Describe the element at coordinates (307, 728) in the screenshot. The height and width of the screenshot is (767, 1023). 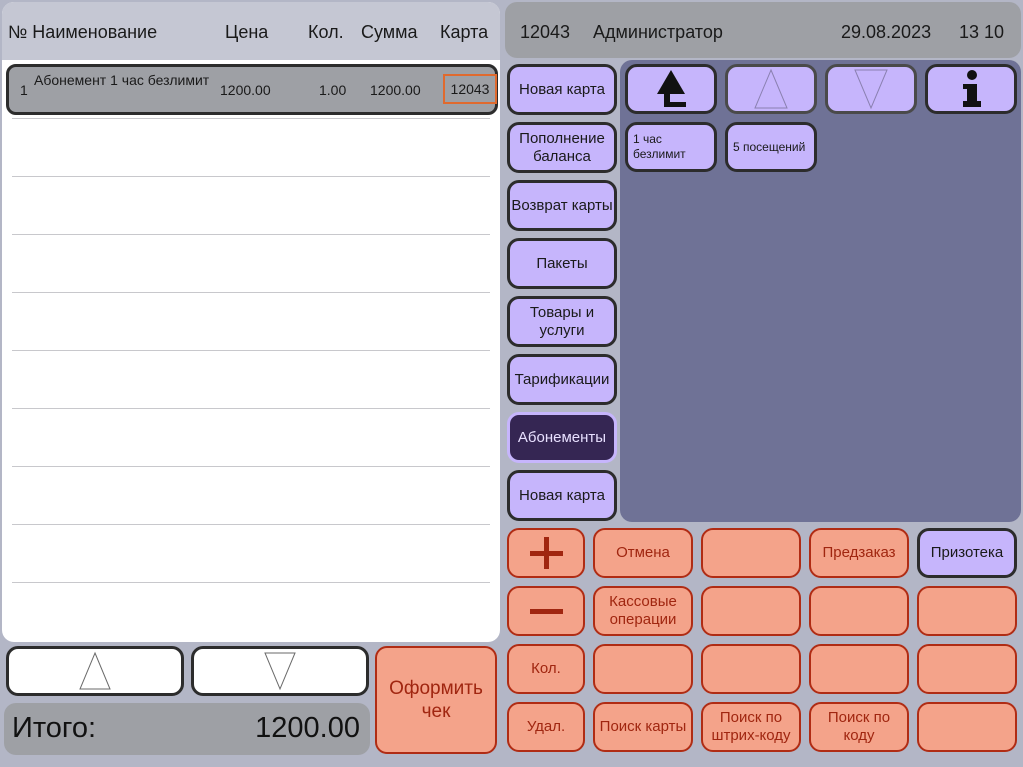
I see `total-value: 1200.00` at that location.